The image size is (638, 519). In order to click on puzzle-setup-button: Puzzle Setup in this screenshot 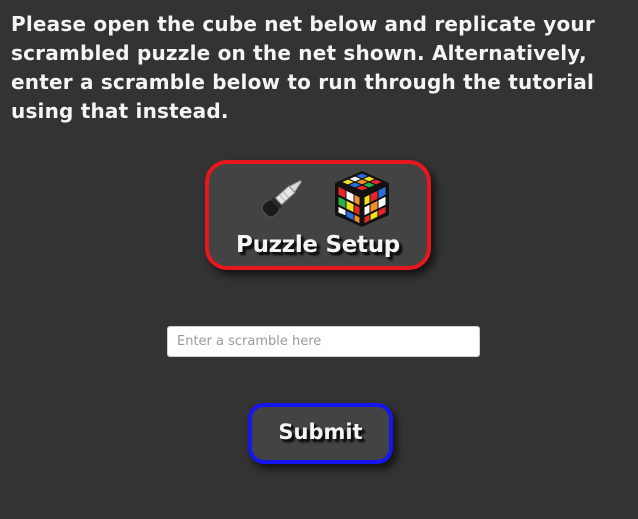, I will do `click(318, 215)`.